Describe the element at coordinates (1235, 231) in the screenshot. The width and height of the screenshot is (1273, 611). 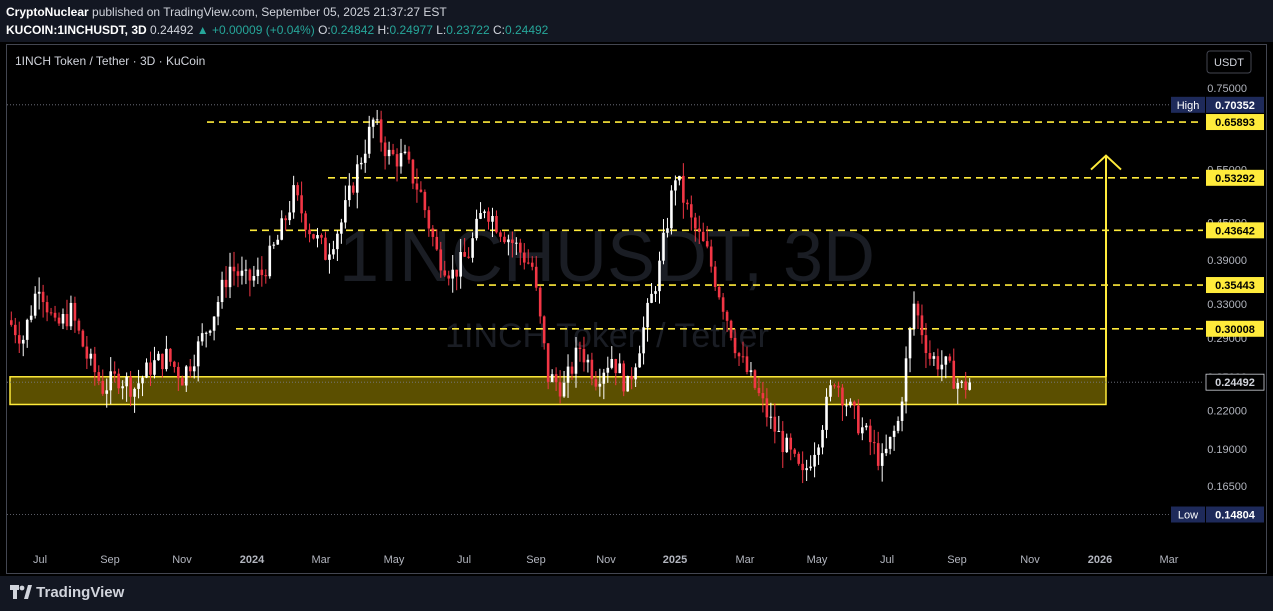
I see `resistance-price-label: 0.43642` at that location.